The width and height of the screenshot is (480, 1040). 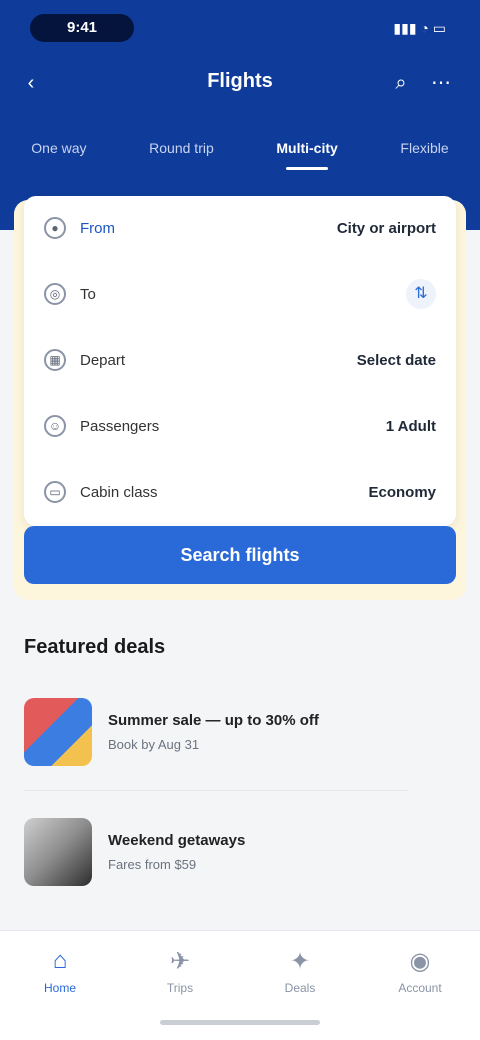 What do you see at coordinates (55, 492) in the screenshot?
I see `seat-icon: ▭` at bounding box center [55, 492].